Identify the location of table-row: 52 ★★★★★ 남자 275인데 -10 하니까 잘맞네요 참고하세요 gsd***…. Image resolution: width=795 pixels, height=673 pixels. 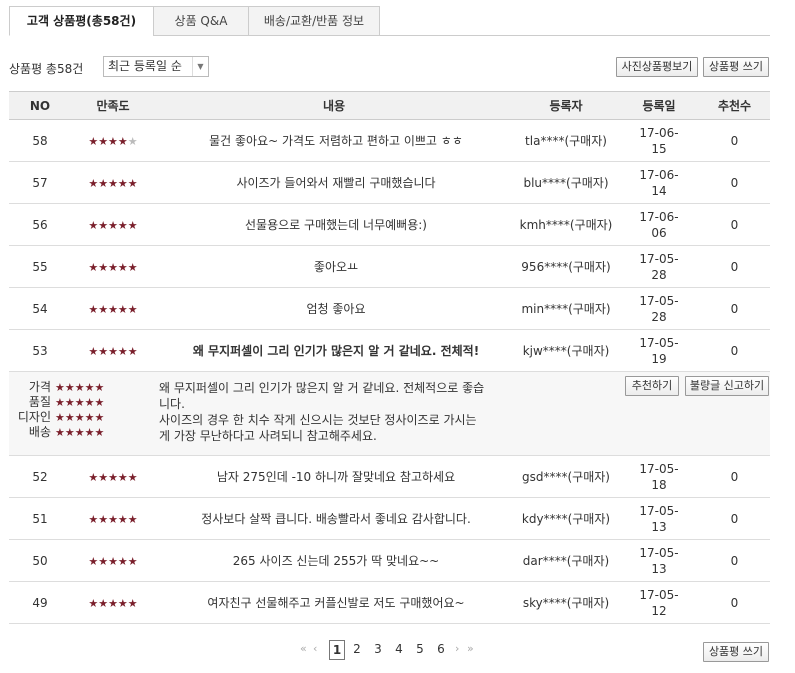
(389, 476).